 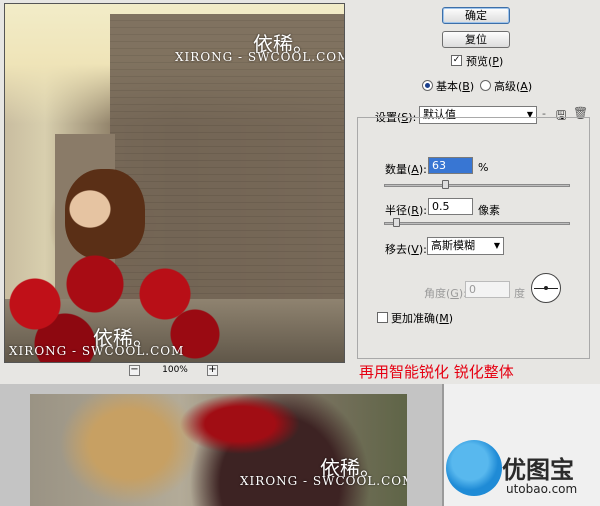 I want to click on watermark-en-2: XIRONG - SWCOOL.COM, so click(x=97, y=351).